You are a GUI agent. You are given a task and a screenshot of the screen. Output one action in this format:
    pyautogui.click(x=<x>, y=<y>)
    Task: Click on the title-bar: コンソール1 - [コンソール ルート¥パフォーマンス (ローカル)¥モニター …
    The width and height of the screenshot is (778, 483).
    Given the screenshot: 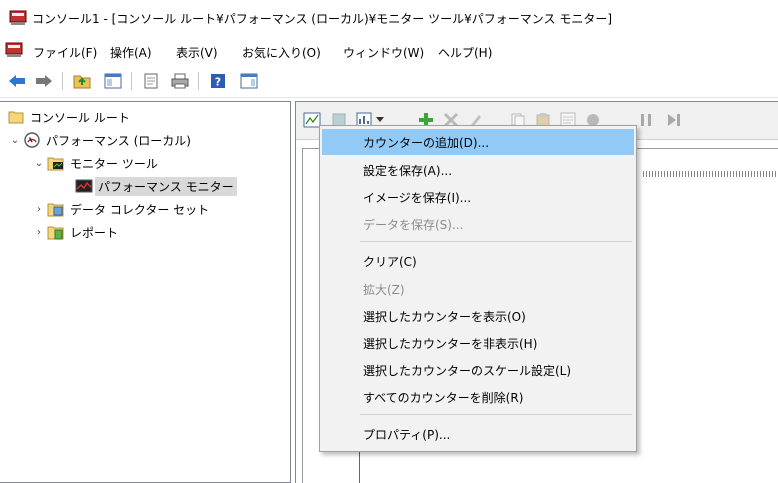 What is the action you would take?
    pyautogui.click(x=389, y=19)
    